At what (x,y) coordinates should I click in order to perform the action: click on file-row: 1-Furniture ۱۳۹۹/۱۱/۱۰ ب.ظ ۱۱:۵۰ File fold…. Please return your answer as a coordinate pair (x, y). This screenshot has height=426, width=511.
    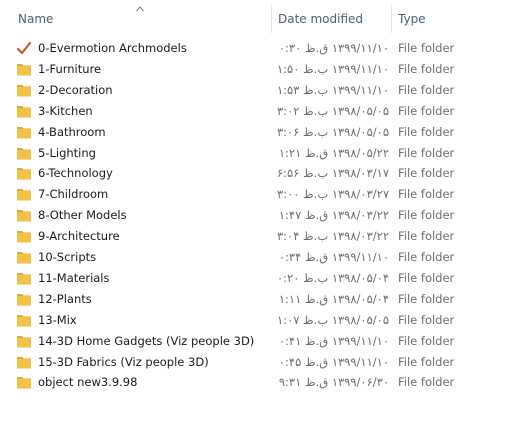
    Looking at the image, I should click on (255, 69).